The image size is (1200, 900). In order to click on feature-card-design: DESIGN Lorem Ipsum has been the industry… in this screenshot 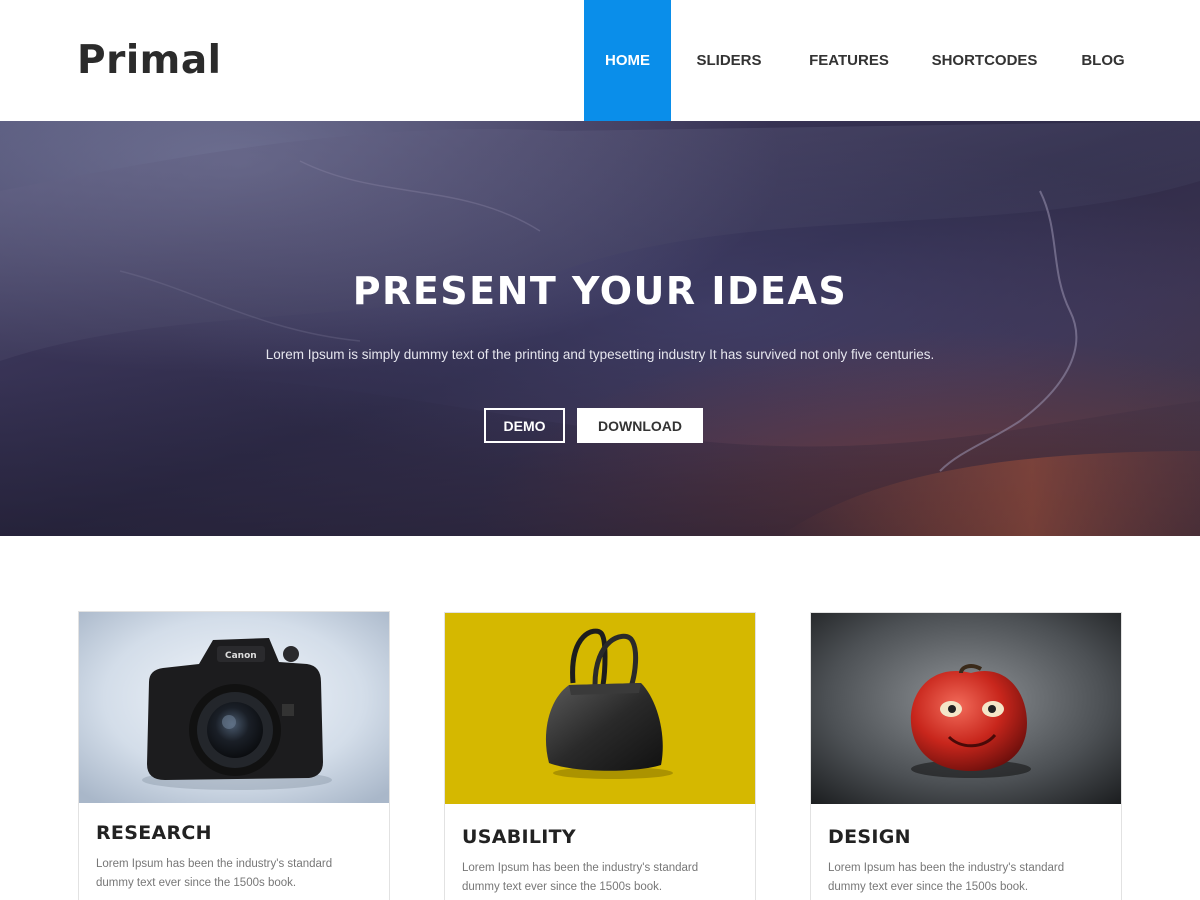, I will do `click(966, 756)`.